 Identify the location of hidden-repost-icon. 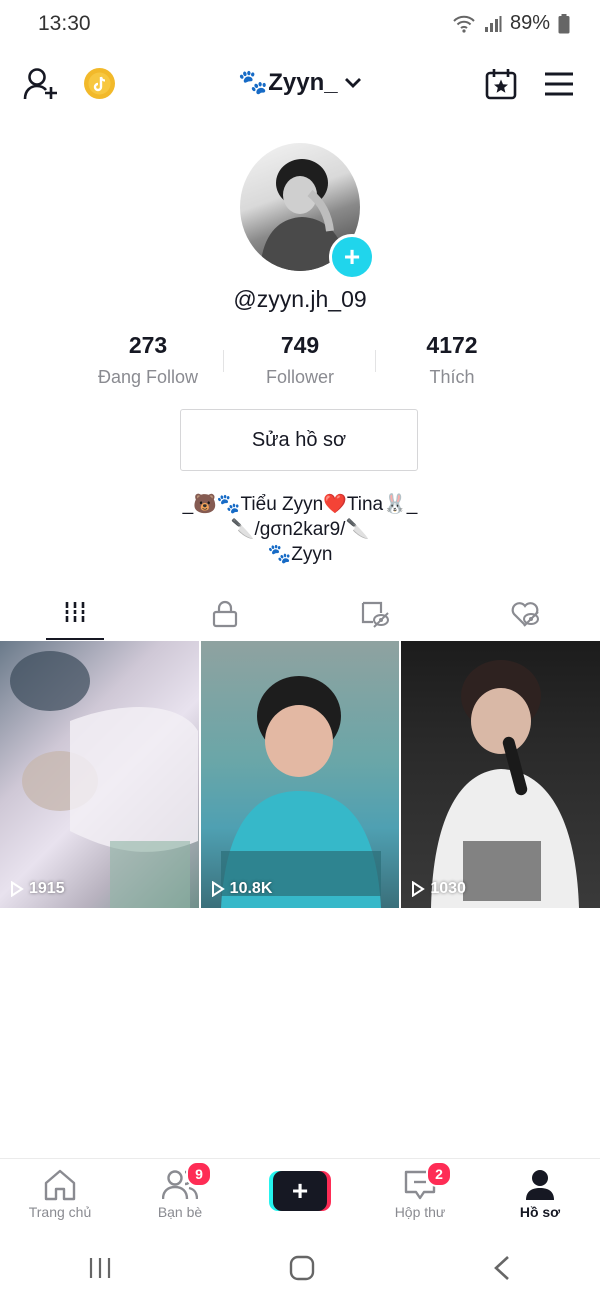
(375, 614).